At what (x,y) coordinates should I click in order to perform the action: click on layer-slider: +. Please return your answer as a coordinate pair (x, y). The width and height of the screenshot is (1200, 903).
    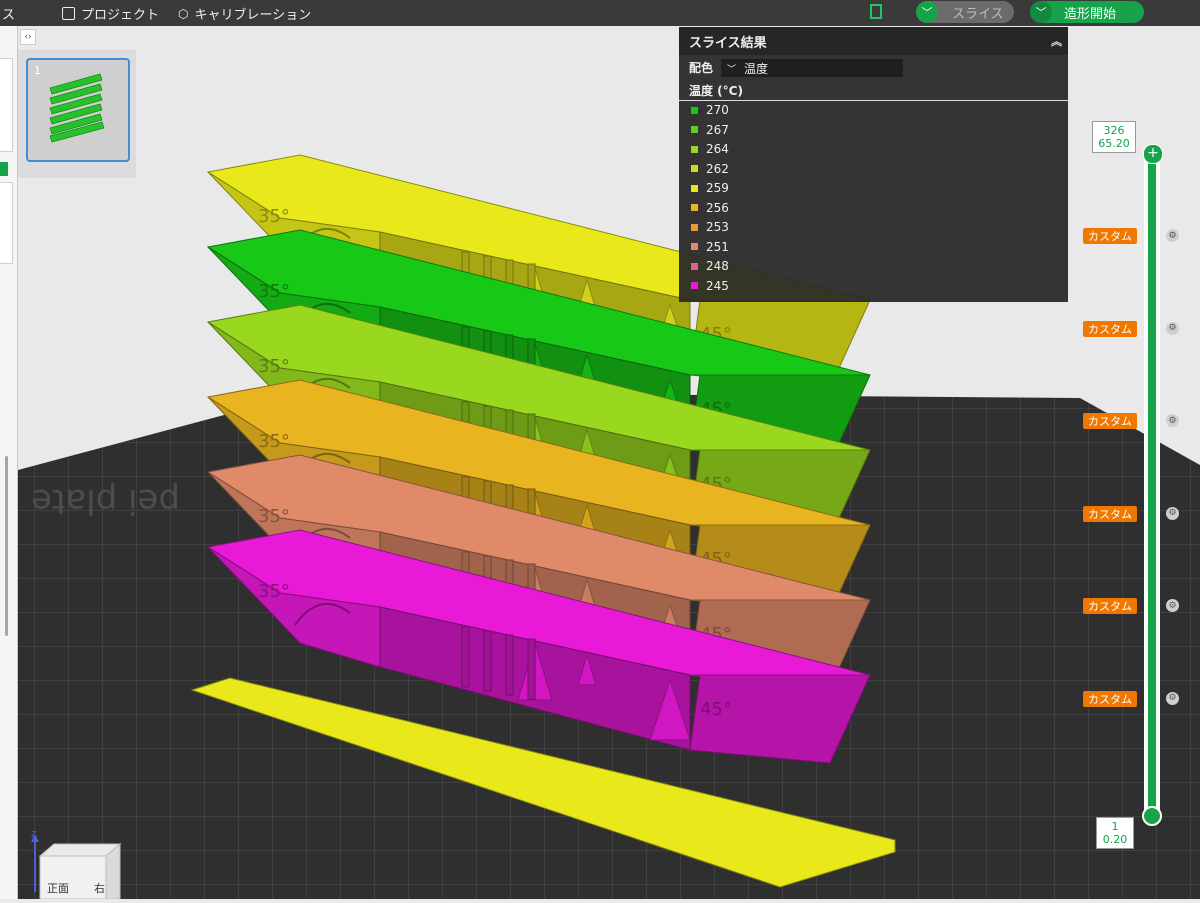
    Looking at the image, I should click on (1152, 485).